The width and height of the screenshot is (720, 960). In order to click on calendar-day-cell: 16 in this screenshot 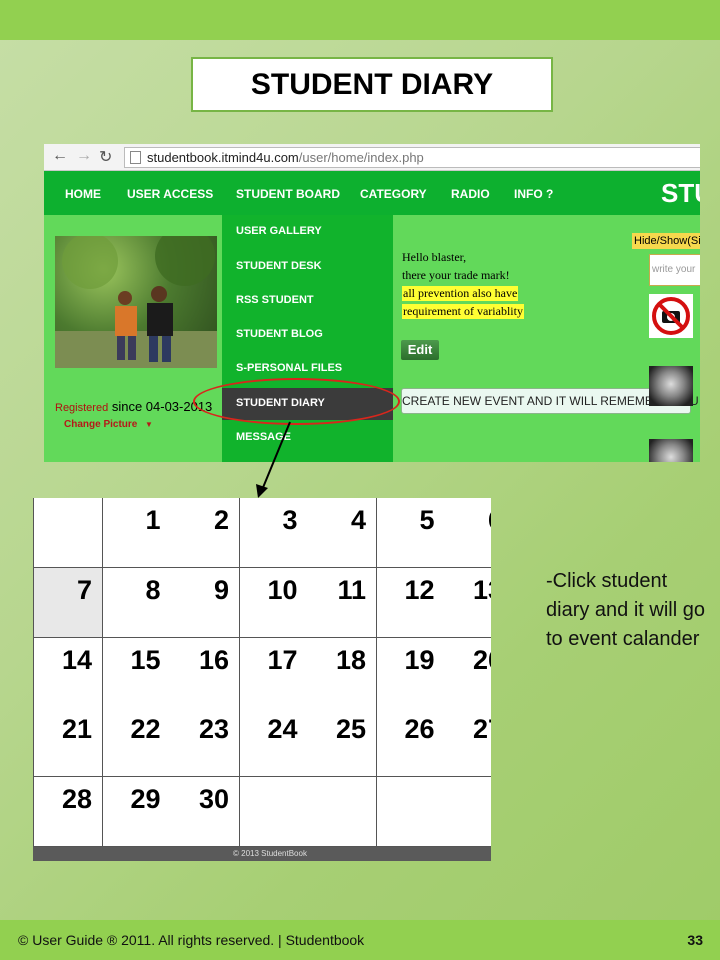, I will do `click(205, 672)`.